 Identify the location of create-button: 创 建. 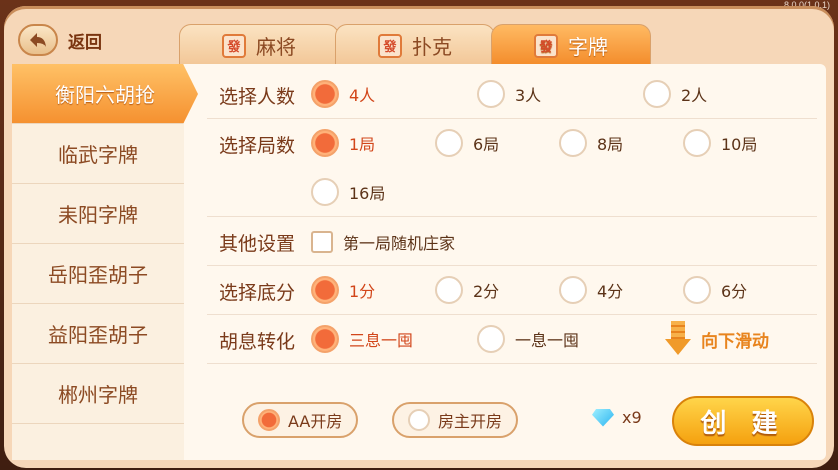
(743, 421).